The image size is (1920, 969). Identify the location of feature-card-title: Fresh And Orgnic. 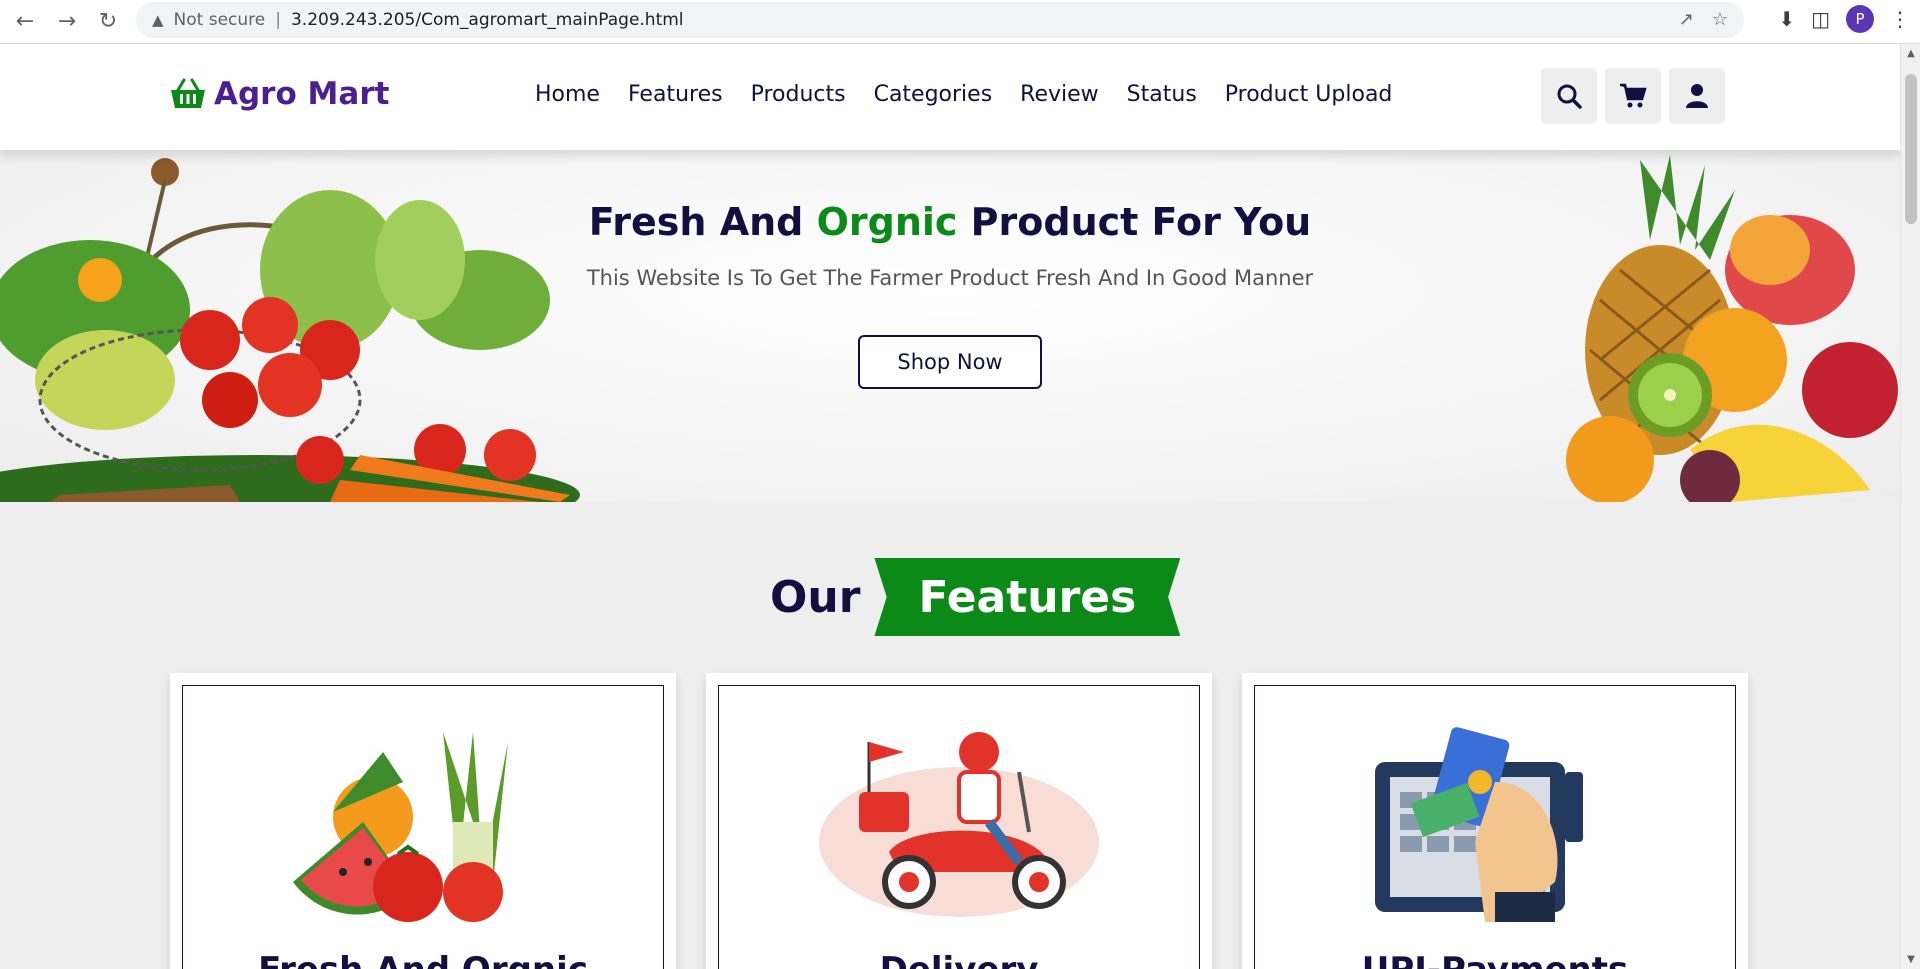
(423, 959).